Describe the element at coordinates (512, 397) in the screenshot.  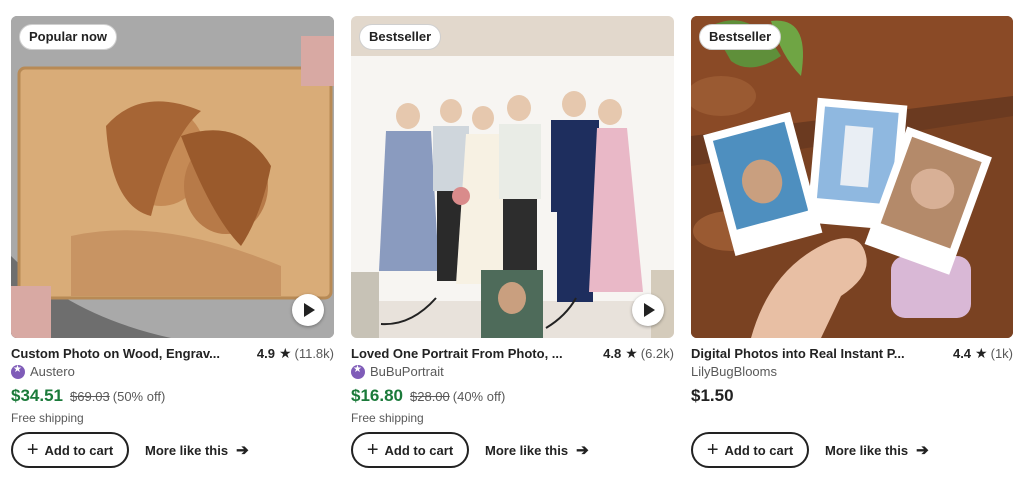
I see `price-row: $16.80 $28.00 (40% off)` at that location.